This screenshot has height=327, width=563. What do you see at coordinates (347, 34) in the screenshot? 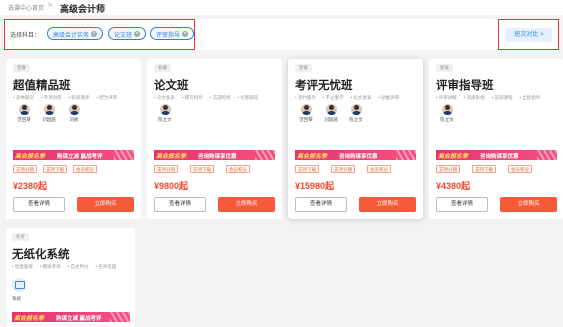
I see `filter-bar-spacer` at bounding box center [347, 34].